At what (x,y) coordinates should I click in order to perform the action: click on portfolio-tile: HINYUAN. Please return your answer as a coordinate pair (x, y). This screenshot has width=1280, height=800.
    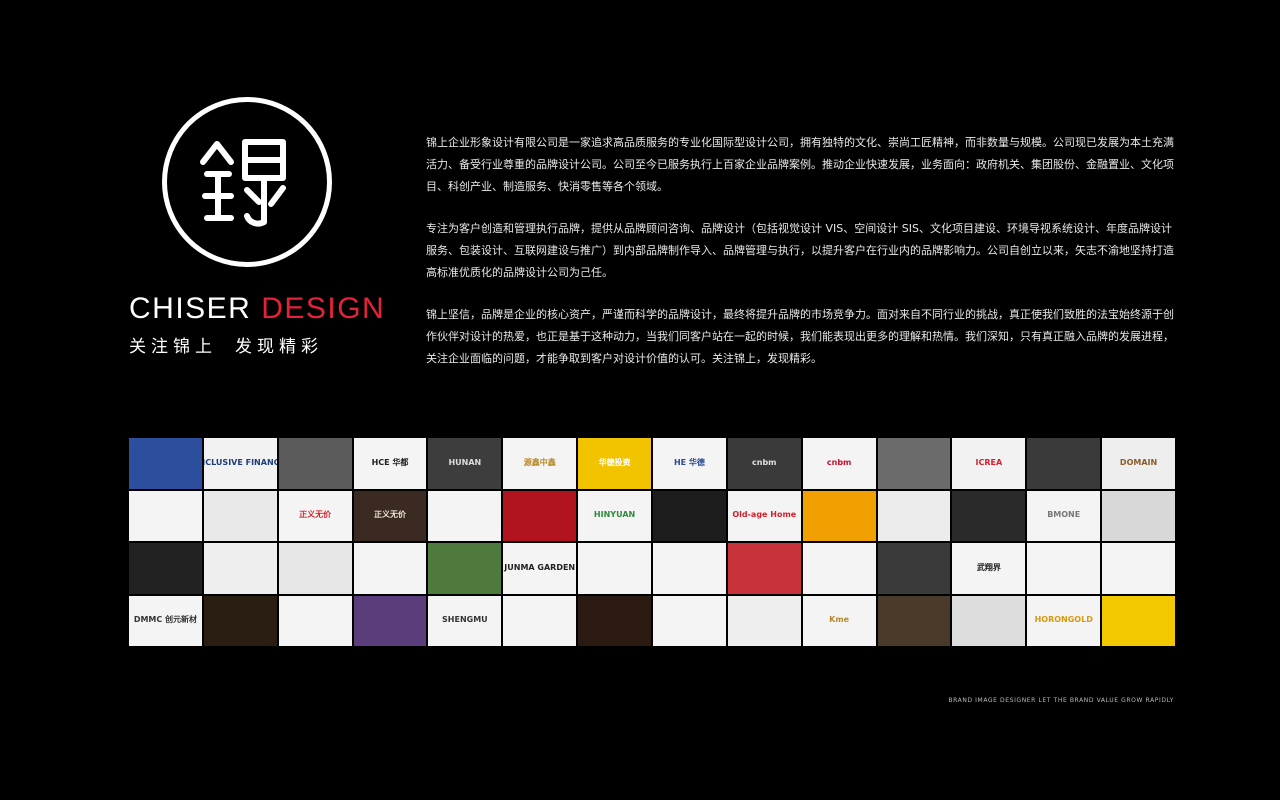
    Looking at the image, I should click on (614, 515).